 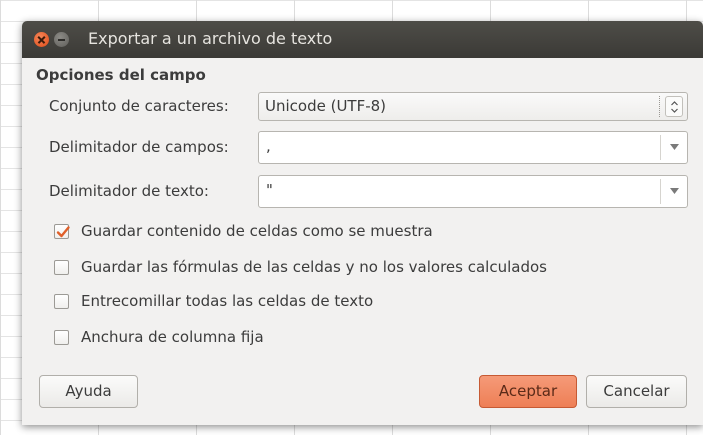 I want to click on cancel-button: Cancelar, so click(x=636, y=391).